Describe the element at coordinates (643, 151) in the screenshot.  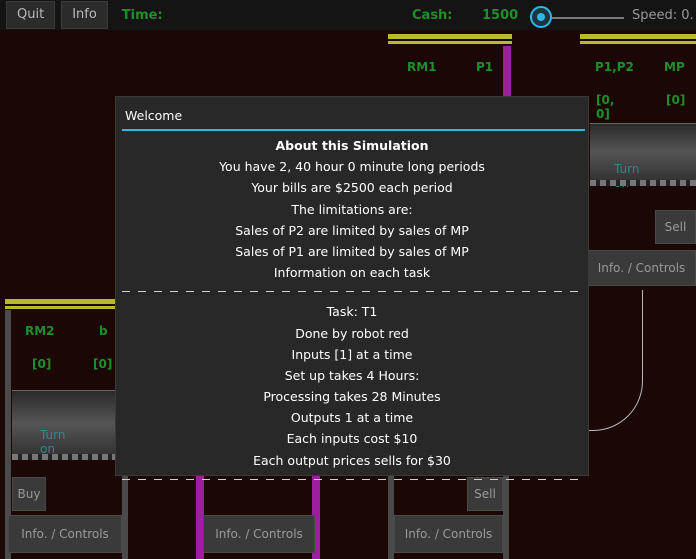
I see `station-top-right-machine` at that location.